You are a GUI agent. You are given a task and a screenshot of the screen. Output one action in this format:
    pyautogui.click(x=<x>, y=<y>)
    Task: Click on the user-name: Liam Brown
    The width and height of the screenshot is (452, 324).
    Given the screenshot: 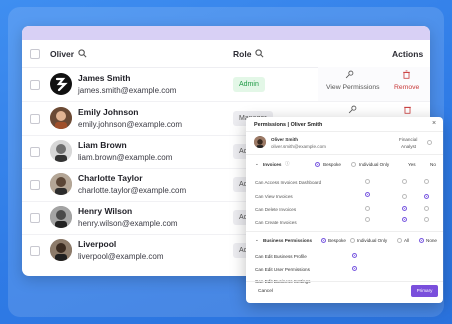 What is the action you would take?
    pyautogui.click(x=102, y=145)
    